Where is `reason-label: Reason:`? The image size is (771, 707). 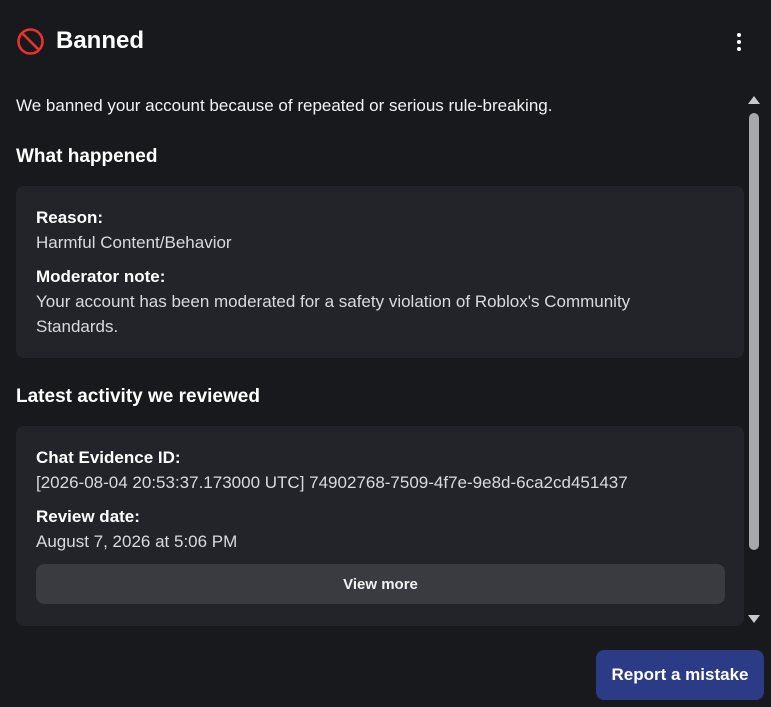
reason-label: Reason: is located at coordinates (70, 217).